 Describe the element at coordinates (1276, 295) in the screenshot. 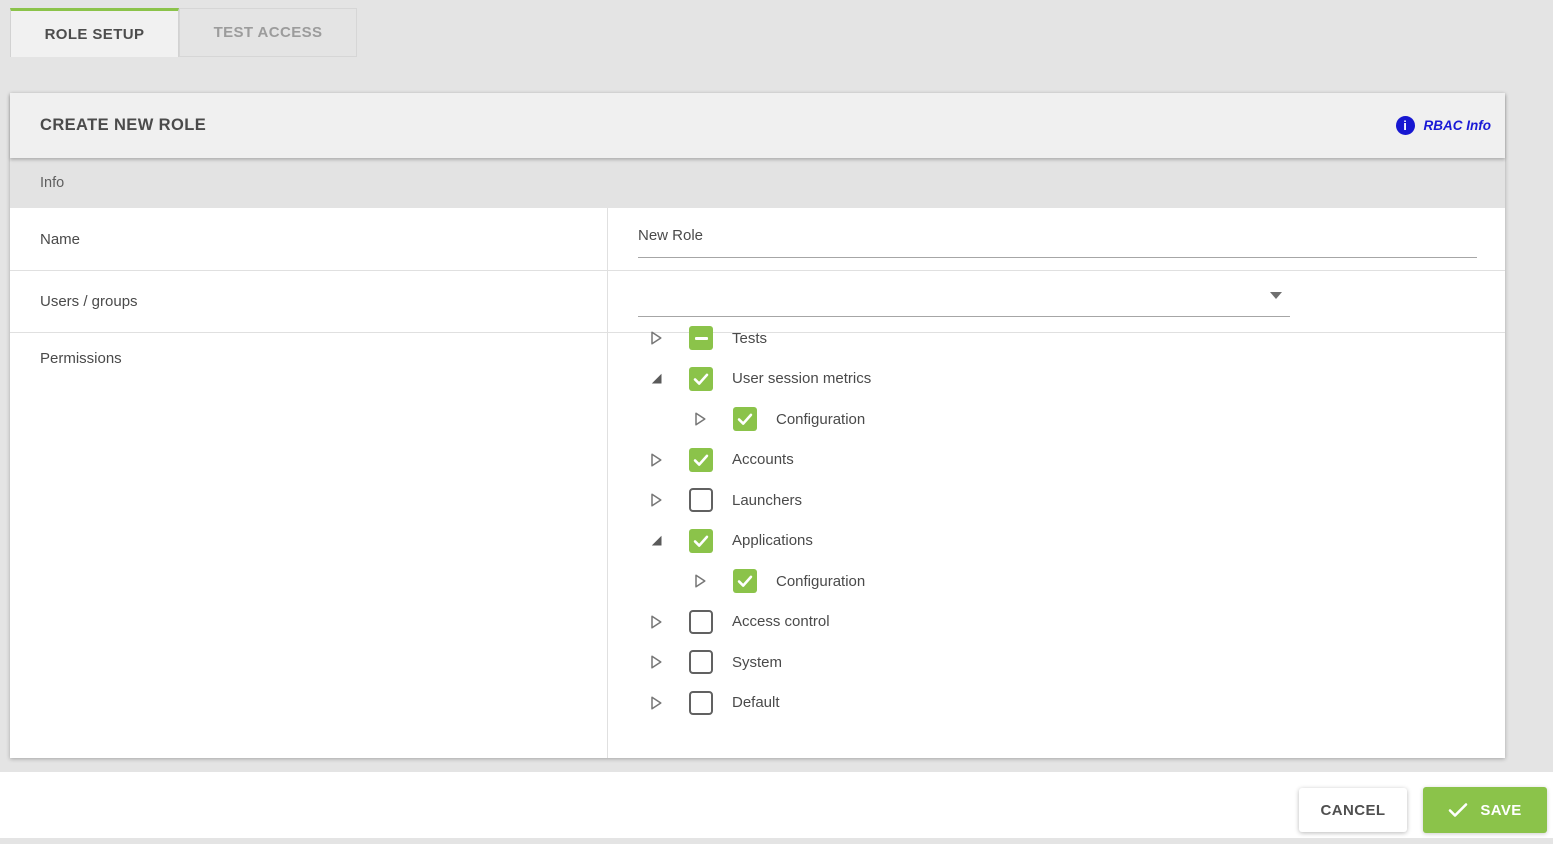

I see `caret-down-icon` at that location.